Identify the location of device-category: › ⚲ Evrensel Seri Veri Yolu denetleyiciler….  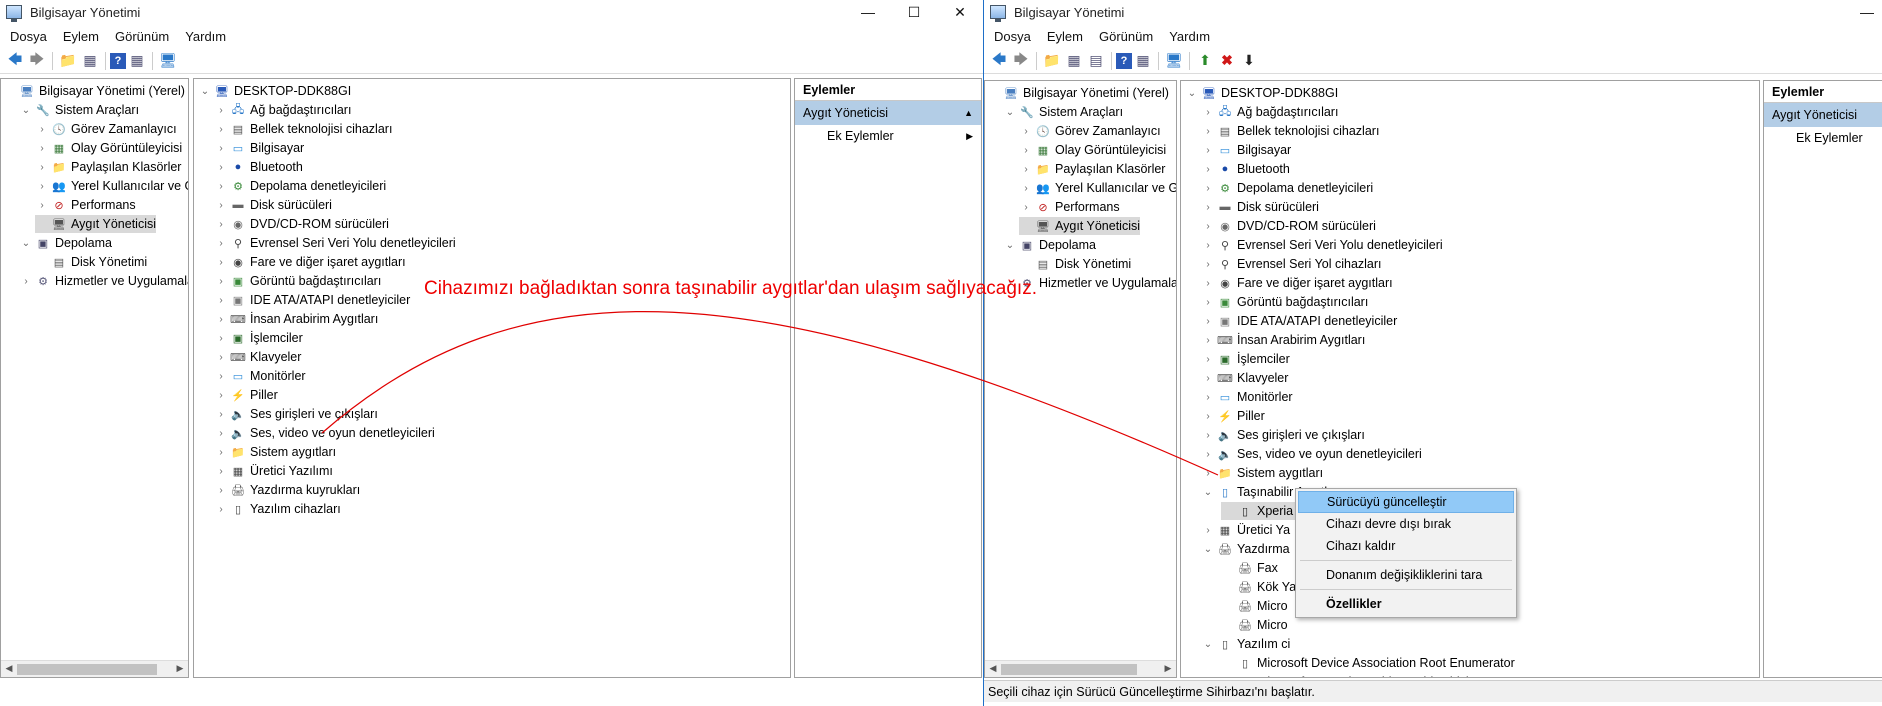
(1321, 245).